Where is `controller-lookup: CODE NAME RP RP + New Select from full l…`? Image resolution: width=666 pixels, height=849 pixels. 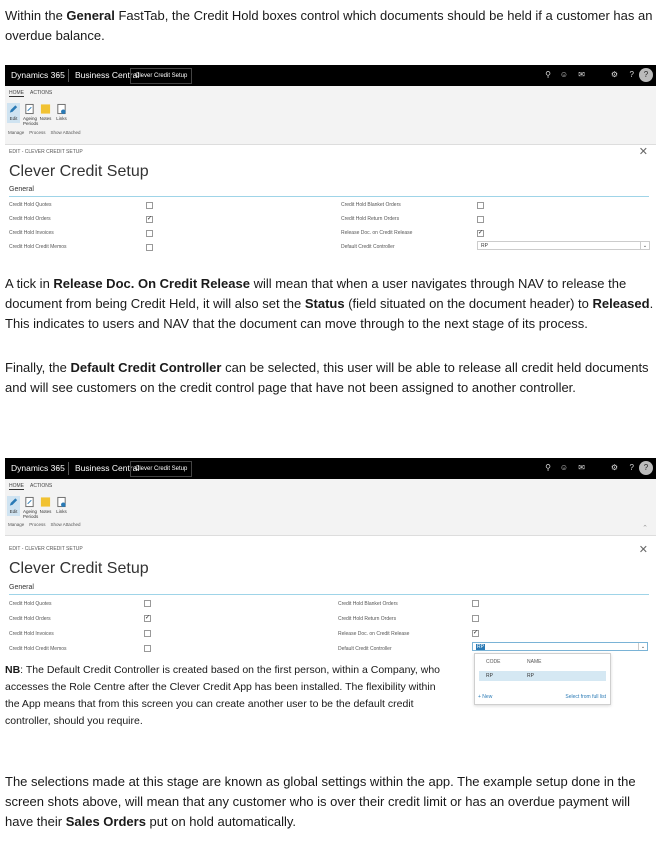
controller-lookup: CODE NAME RP RP + New Select from full l… is located at coordinates (542, 679).